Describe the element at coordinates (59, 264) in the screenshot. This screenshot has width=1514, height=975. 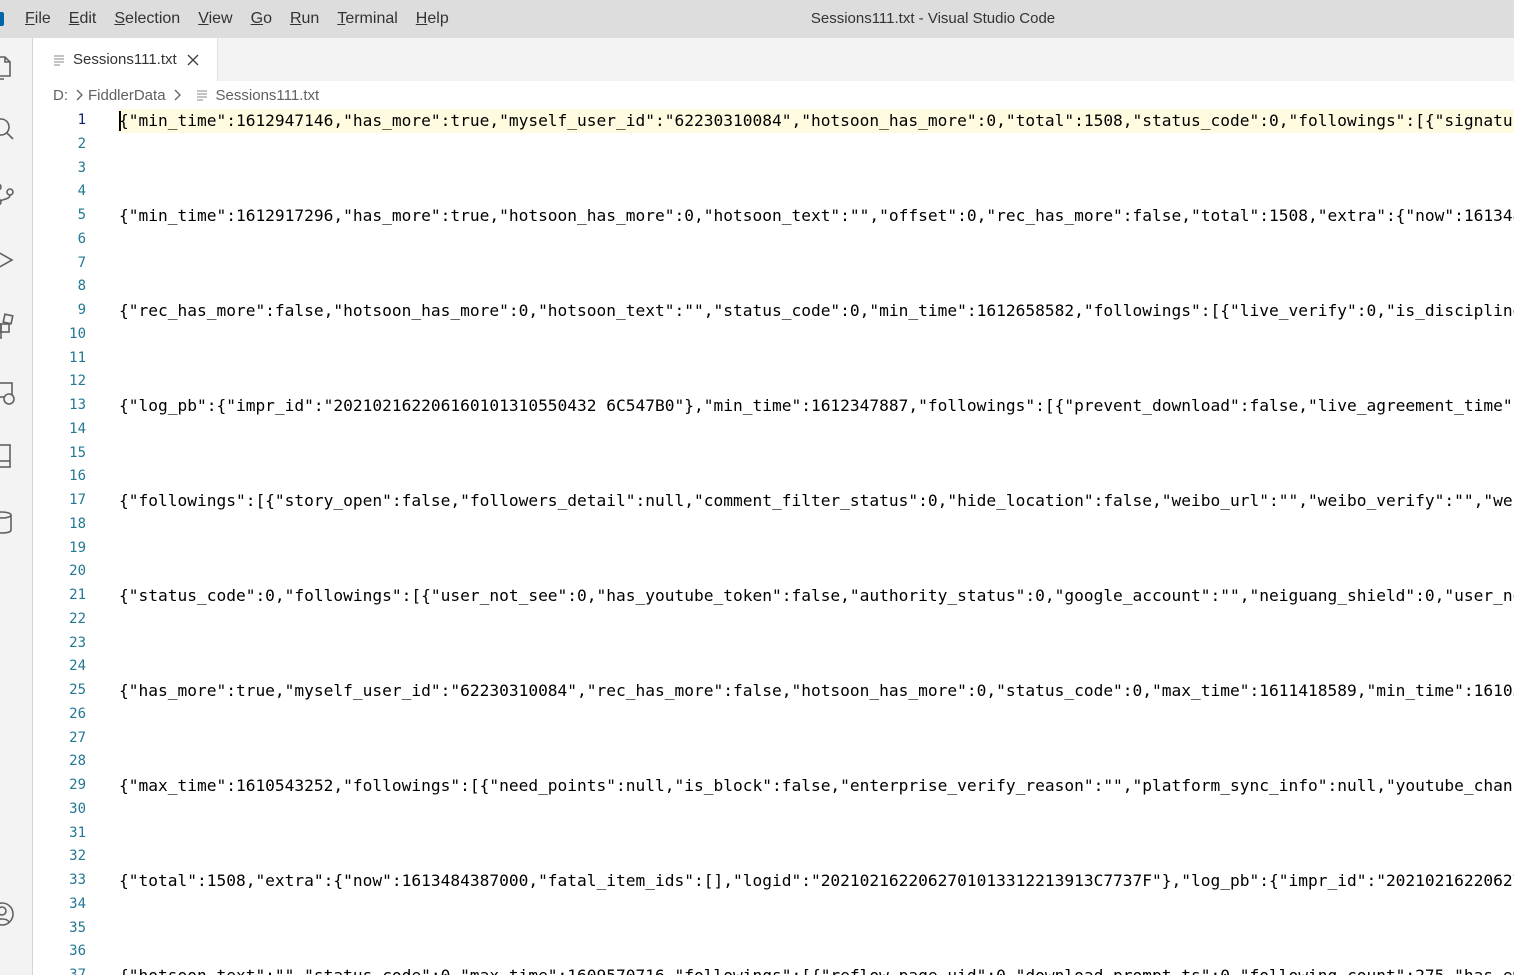
I see `line-number: 7` at that location.